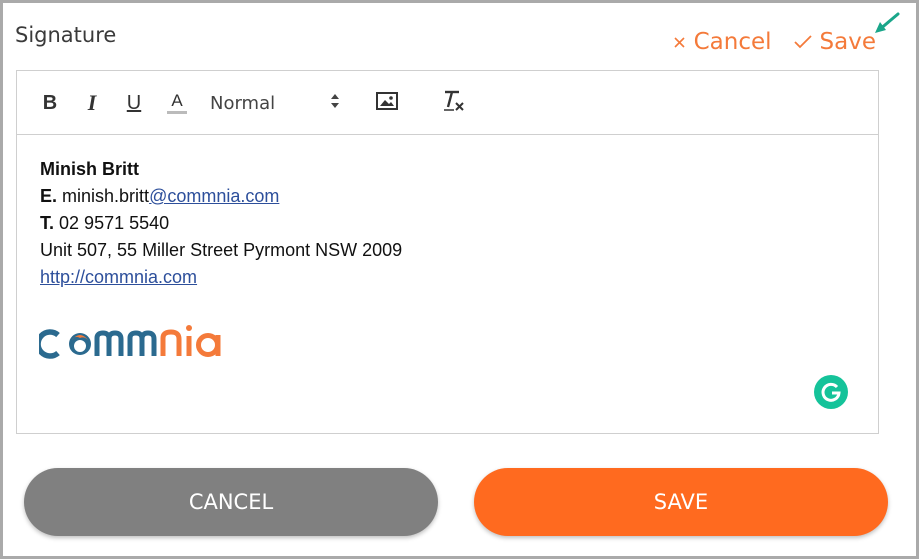 Image resolution: width=919 pixels, height=559 pixels. I want to click on italic-button: I, so click(92, 102).